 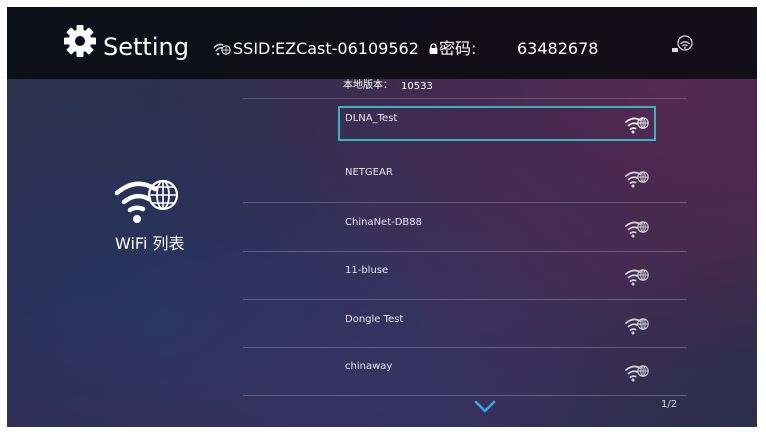 What do you see at coordinates (669, 404) in the screenshot?
I see `page-indicator: 1/2` at bounding box center [669, 404].